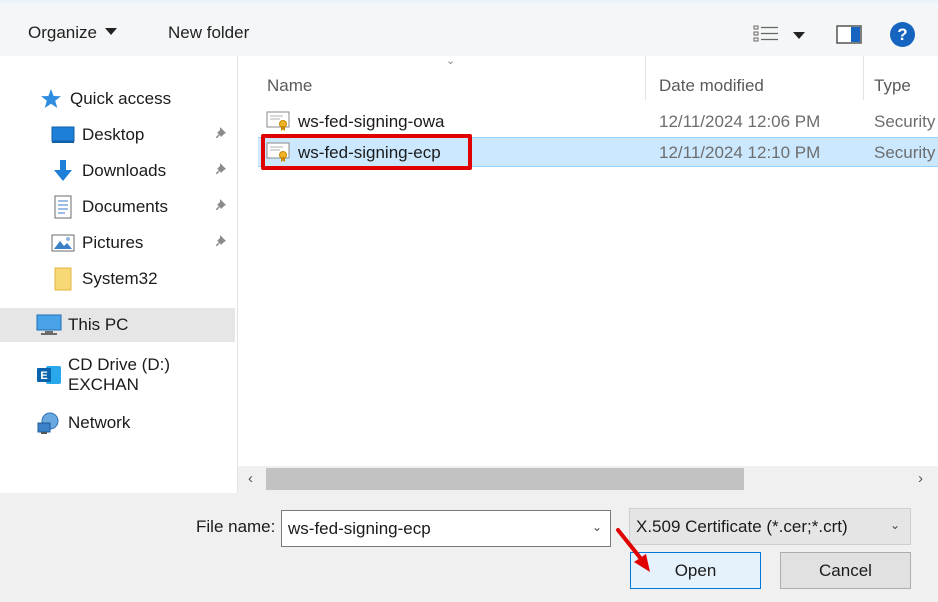 The width and height of the screenshot is (938, 602). Describe the element at coordinates (120, 278) in the screenshot. I see `nav-item-label: System32` at that location.